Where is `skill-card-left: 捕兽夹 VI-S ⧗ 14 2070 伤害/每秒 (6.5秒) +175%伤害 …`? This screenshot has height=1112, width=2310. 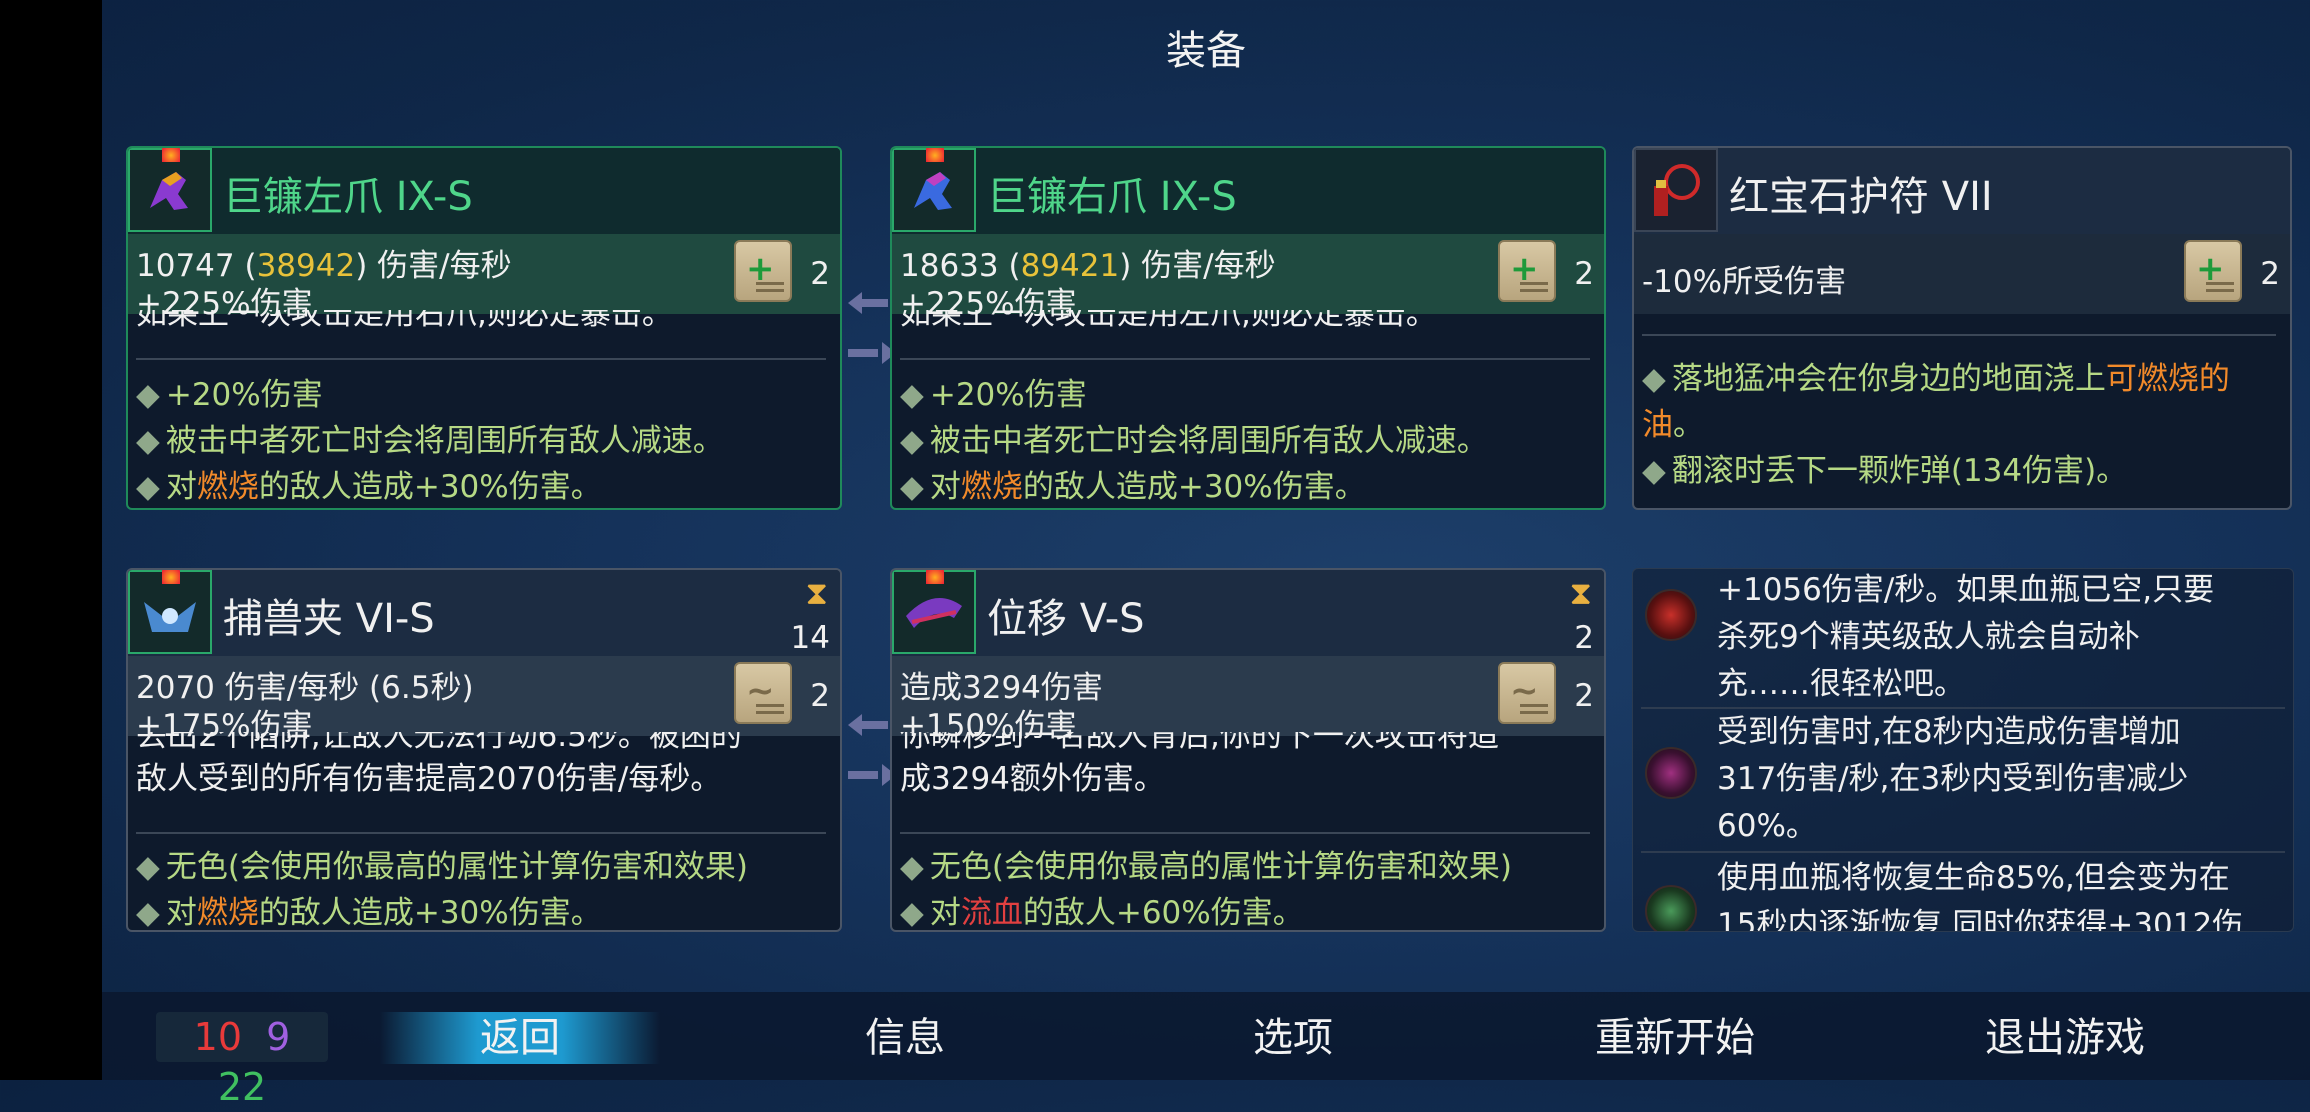
skill-card-left: 捕兽夹 VI-S ⧗ 14 2070 伤害/每秒 (6.5秒) +175%伤害 … is located at coordinates (484, 750).